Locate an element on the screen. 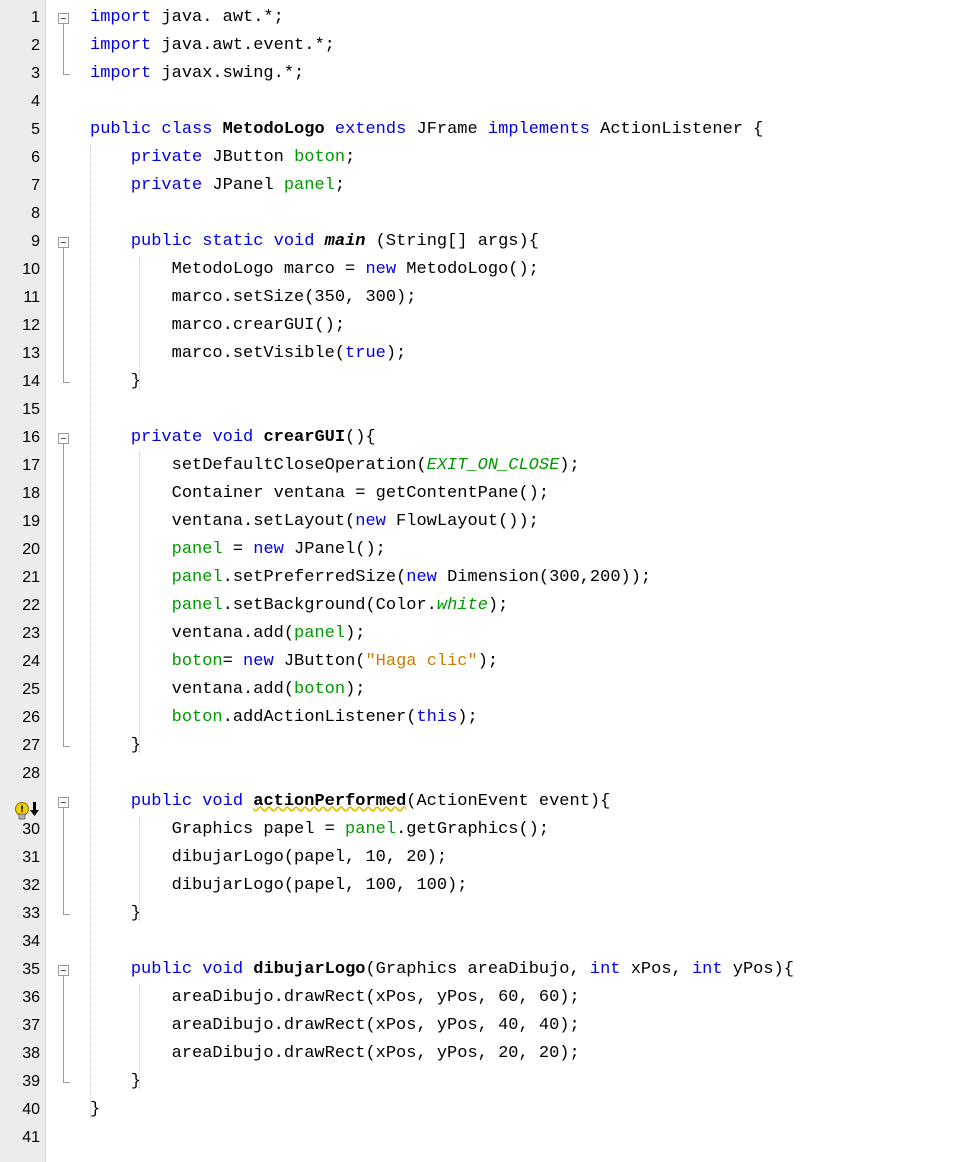 This screenshot has height=1162, width=980. line-number: 11 is located at coordinates (31, 297).